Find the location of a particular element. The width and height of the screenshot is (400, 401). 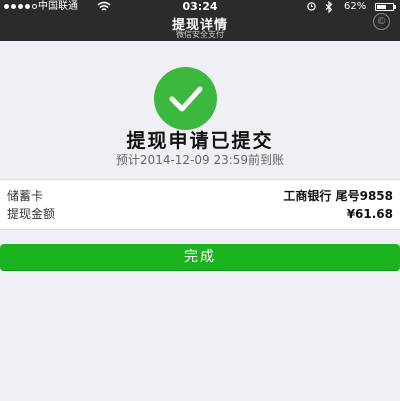

battery-fill is located at coordinates (381, 7).